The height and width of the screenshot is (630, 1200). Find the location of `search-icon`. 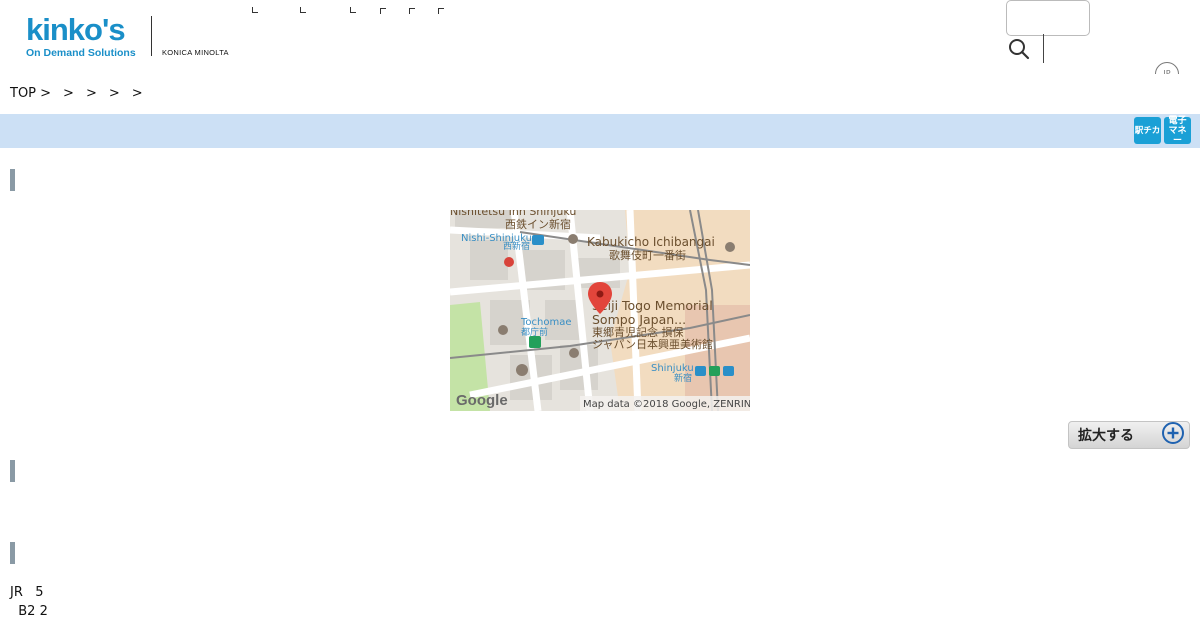

search-icon is located at coordinates (1019, 49).